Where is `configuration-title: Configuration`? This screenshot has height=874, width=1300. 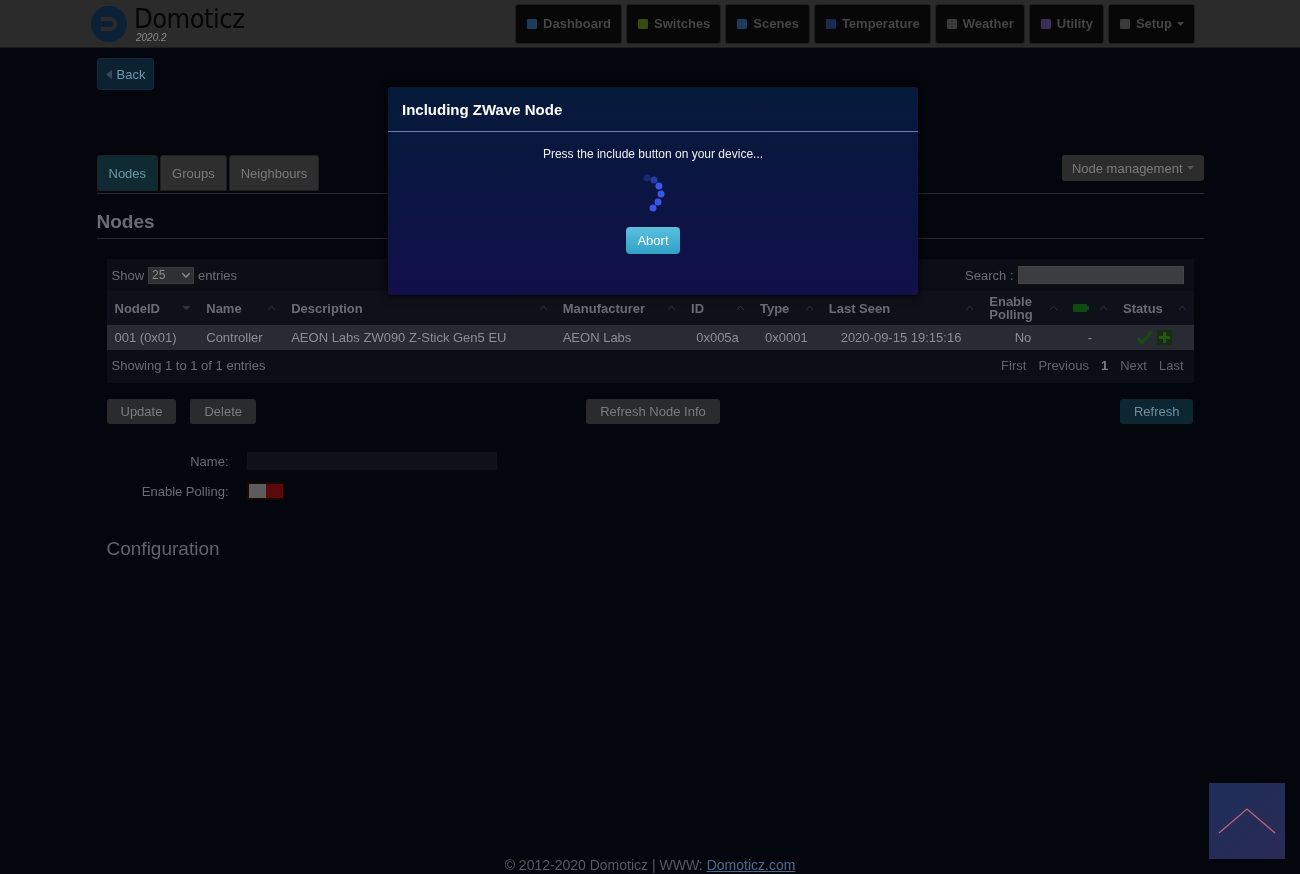 configuration-title: Configuration is located at coordinates (163, 549).